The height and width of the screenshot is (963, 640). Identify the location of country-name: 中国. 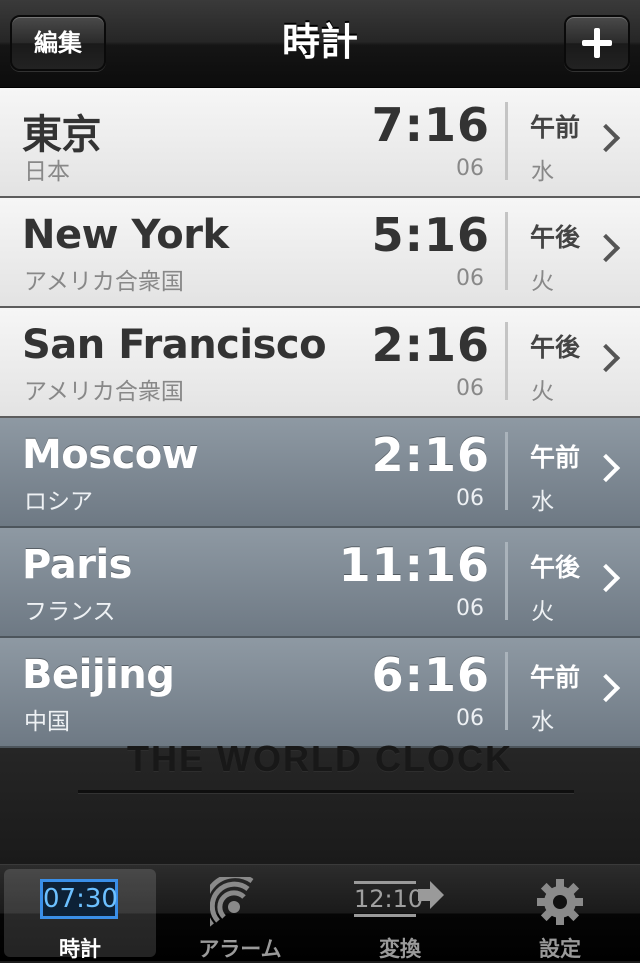
(47, 722).